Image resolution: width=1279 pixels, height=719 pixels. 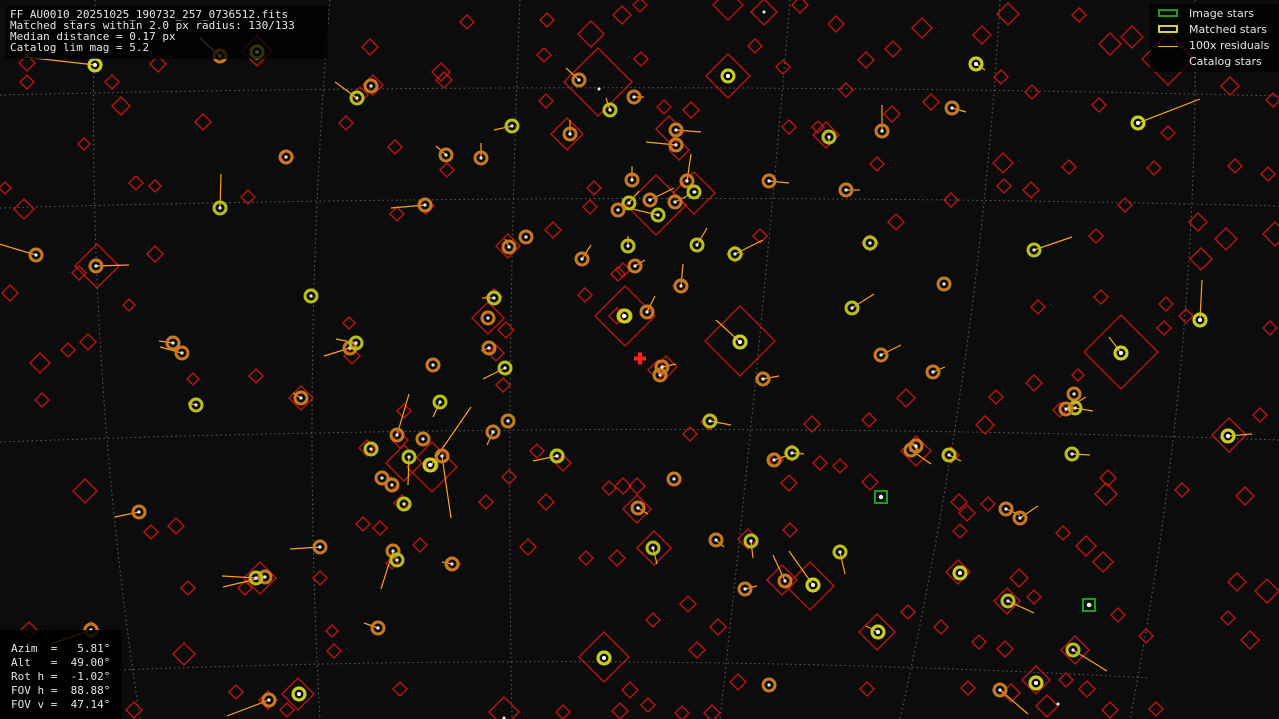 What do you see at coordinates (61, 648) in the screenshot?
I see `azimuth: Azim = 5.81°` at bounding box center [61, 648].